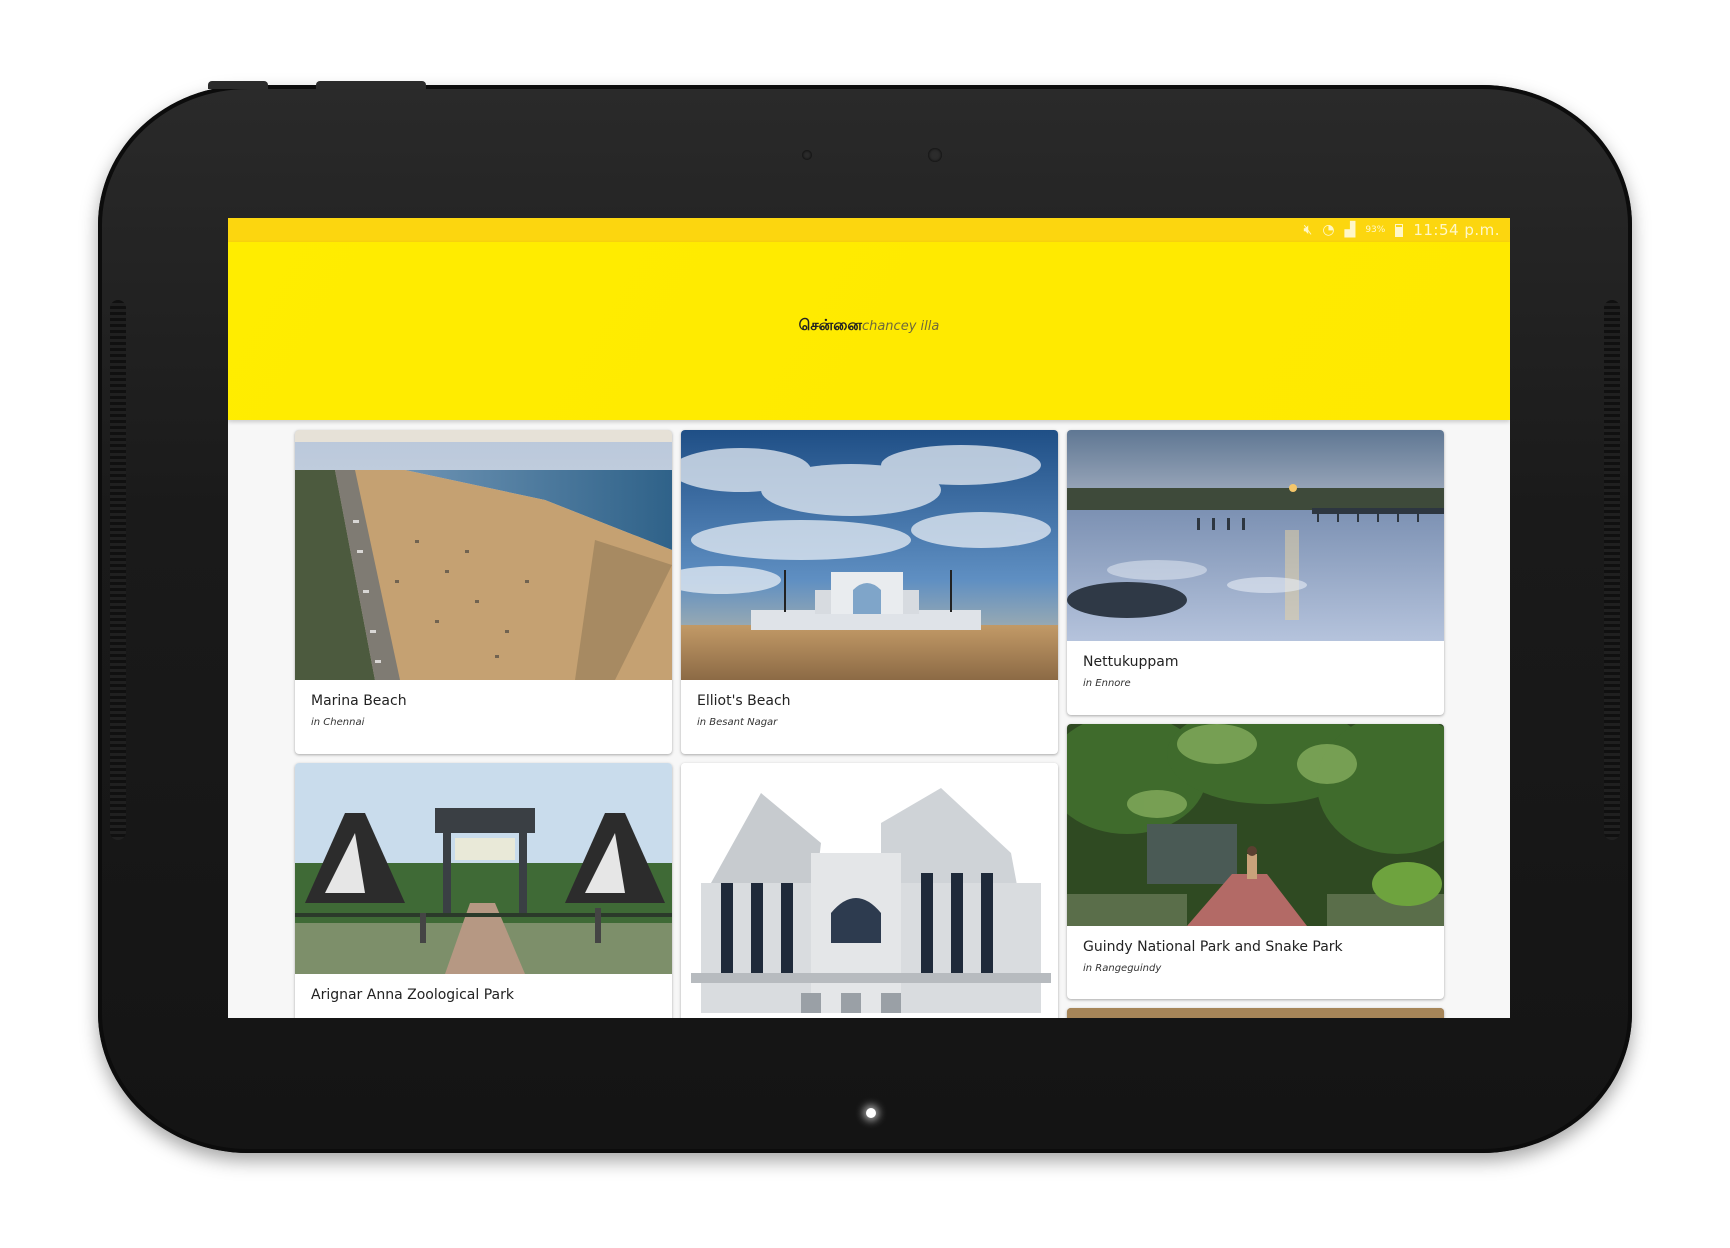  What do you see at coordinates (1350, 230) in the screenshot?
I see `signal-icon: ▟` at bounding box center [1350, 230].